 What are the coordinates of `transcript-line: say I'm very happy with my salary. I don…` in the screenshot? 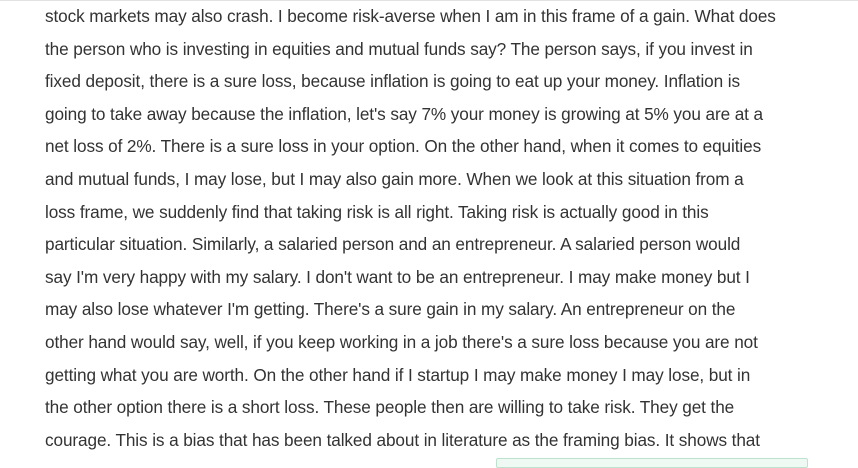 It's located at (397, 276).